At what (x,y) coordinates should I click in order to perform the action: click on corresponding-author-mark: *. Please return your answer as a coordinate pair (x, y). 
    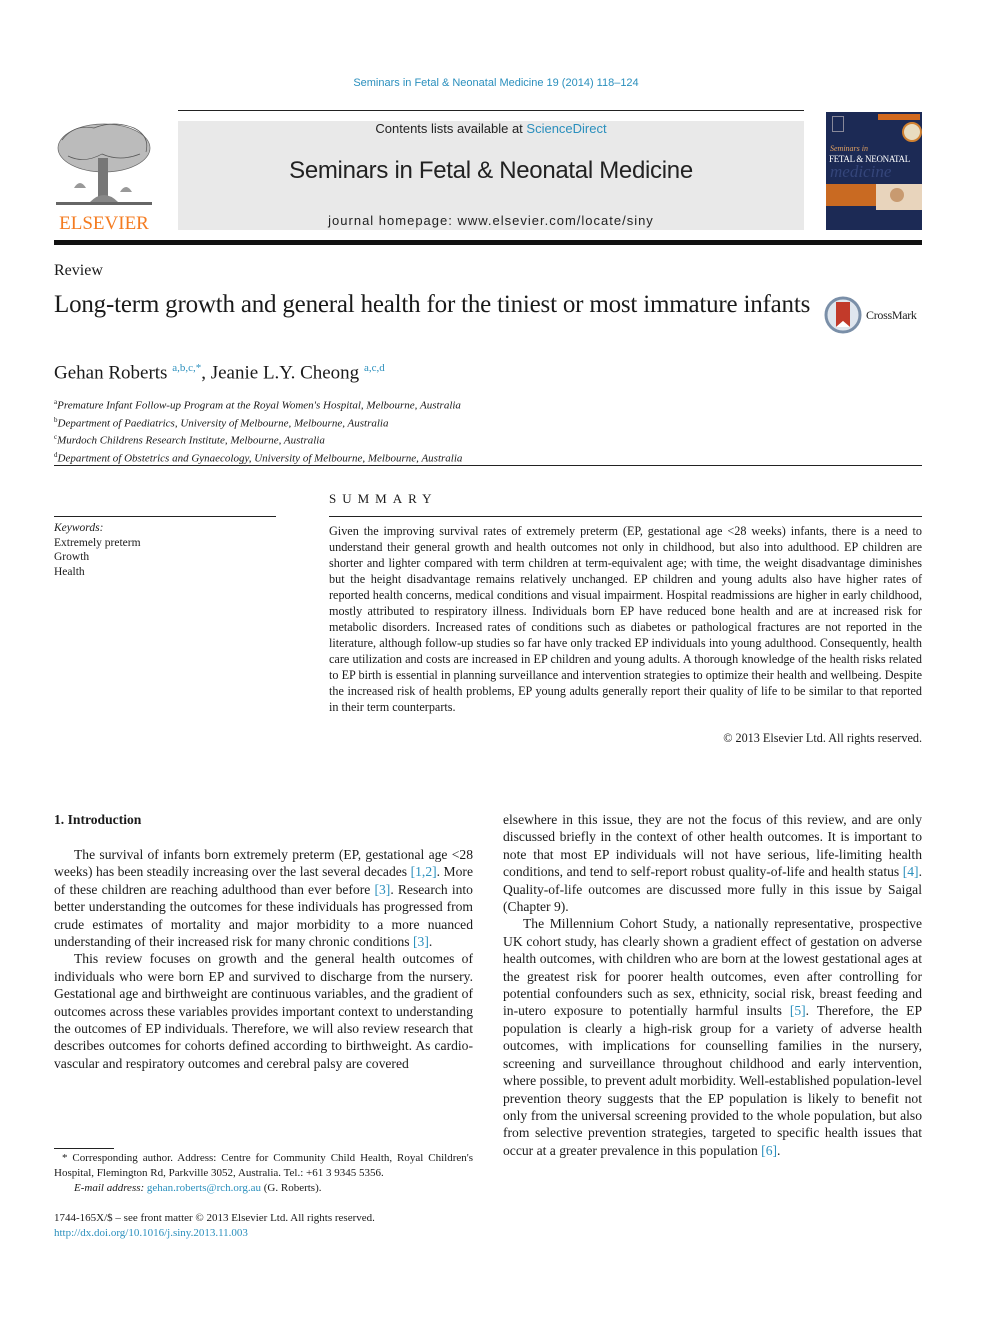
    Looking at the image, I should click on (199, 368).